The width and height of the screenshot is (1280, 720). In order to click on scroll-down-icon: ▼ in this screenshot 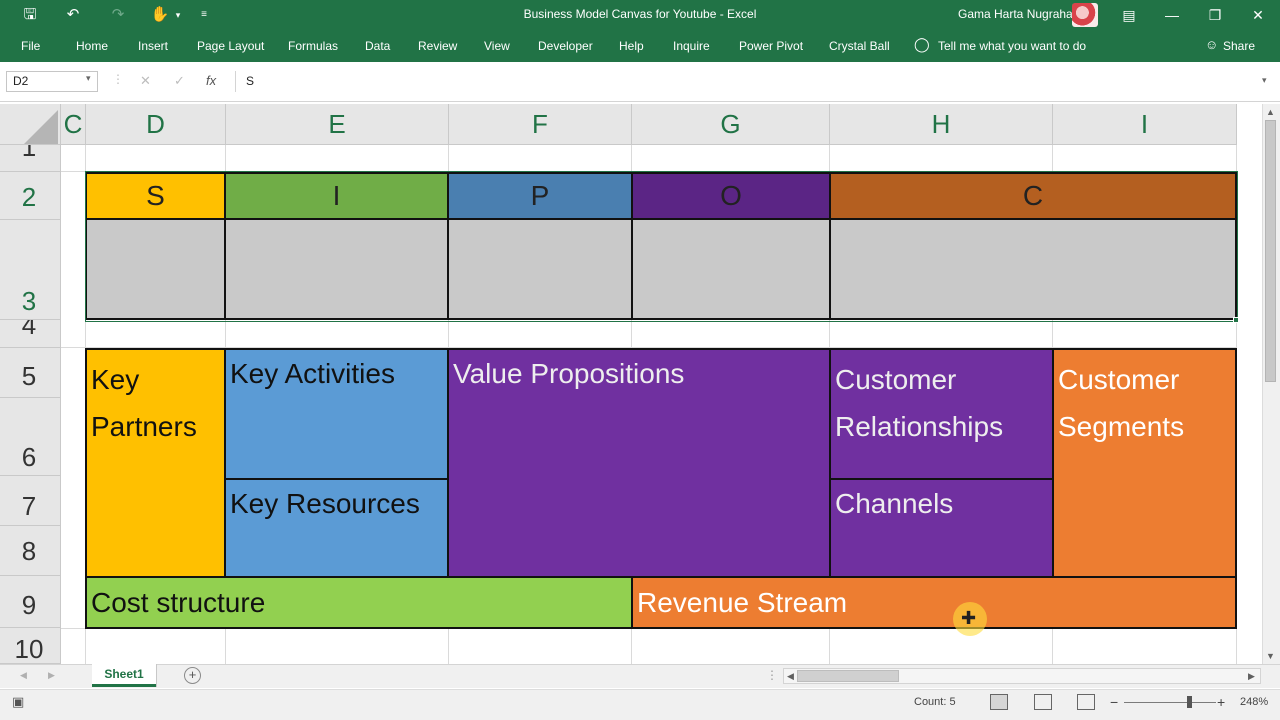, I will do `click(1270, 656)`.